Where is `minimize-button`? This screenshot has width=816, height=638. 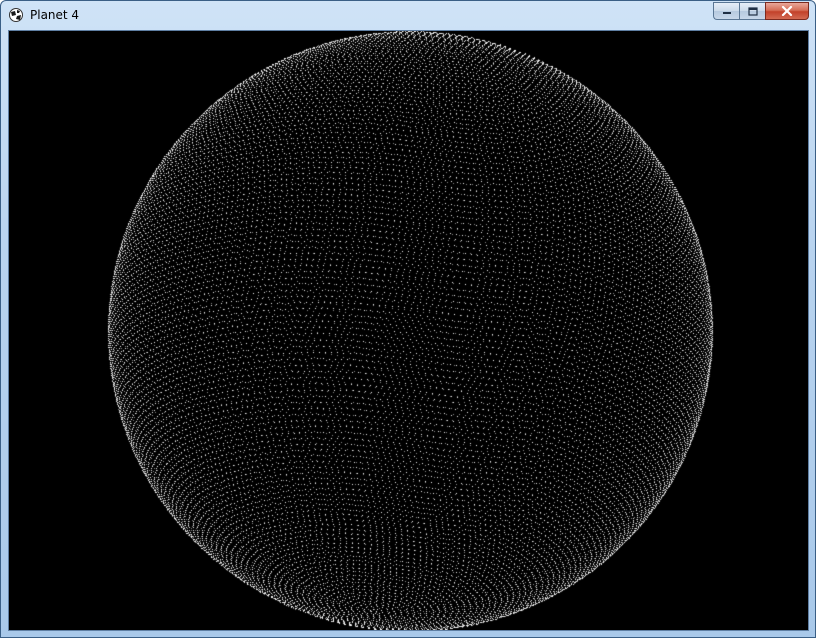
minimize-button is located at coordinates (726, 11).